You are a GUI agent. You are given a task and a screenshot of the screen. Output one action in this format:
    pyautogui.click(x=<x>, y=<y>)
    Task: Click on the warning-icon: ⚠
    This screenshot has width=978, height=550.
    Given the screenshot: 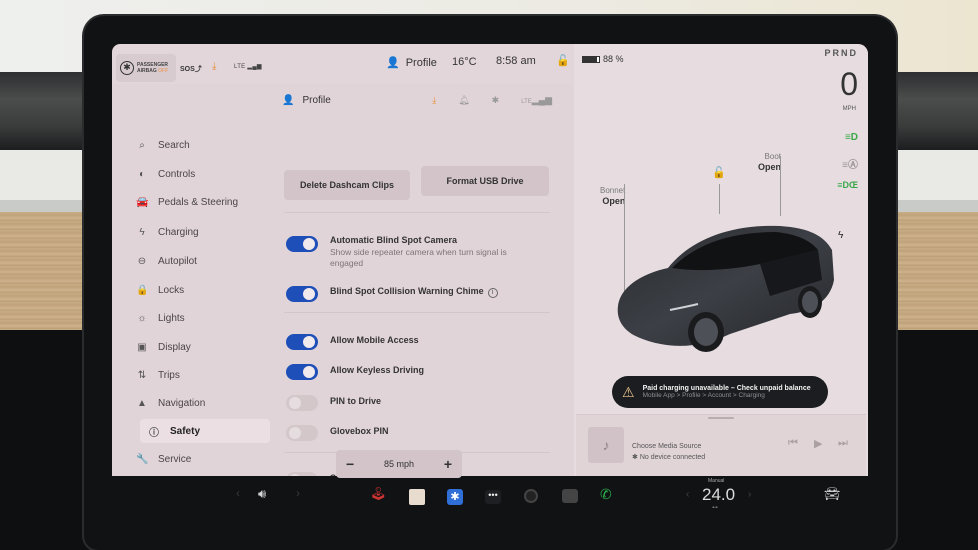 What is the action you would take?
    pyautogui.click(x=628, y=391)
    